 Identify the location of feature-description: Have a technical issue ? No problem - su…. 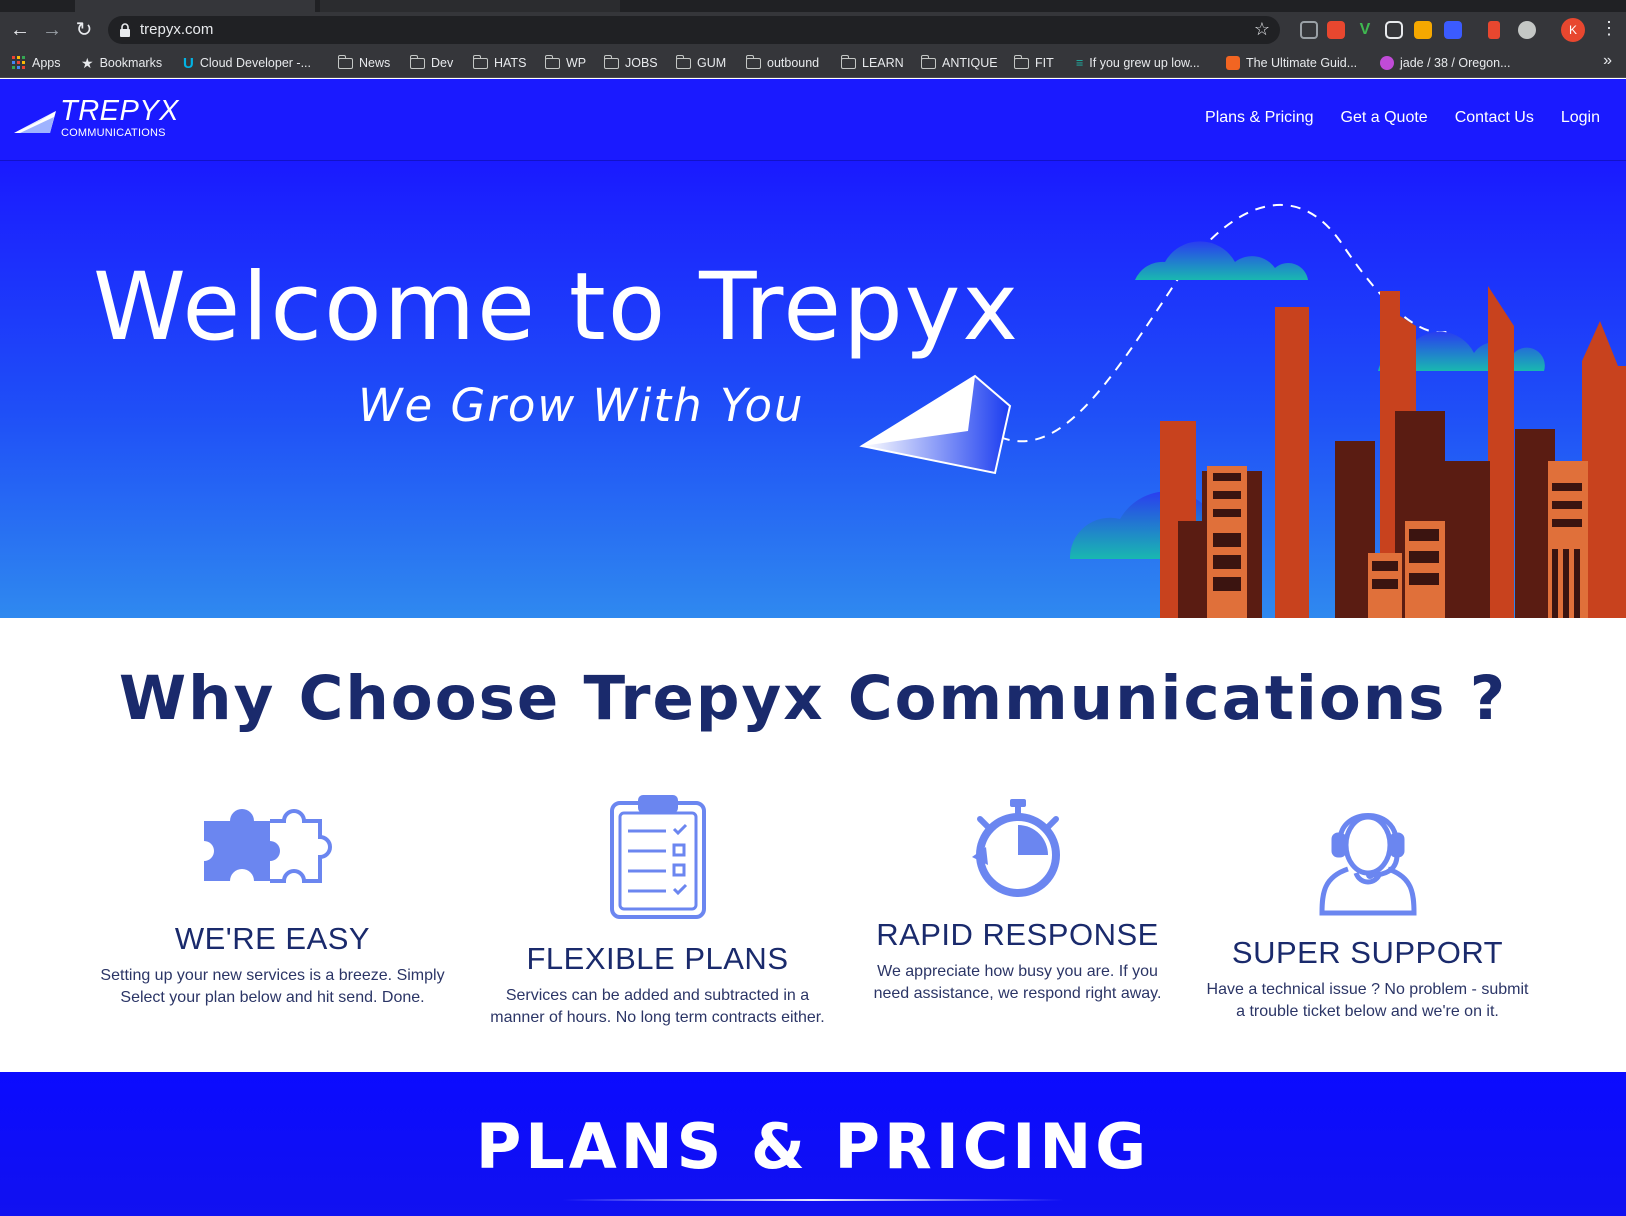
(1367, 1001).